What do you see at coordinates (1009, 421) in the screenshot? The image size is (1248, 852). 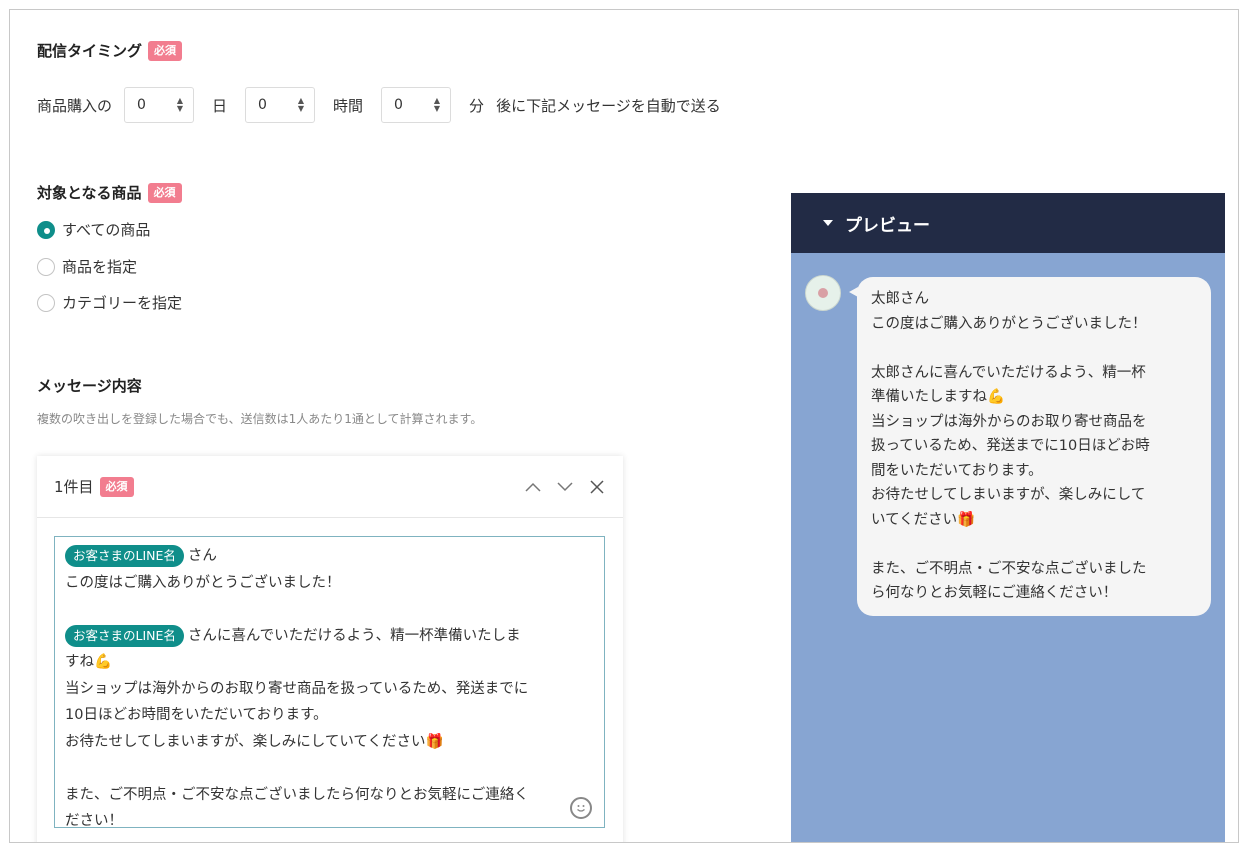 I see `bubble-line: 当ショップは海外からのお取り寄せ商品を` at bounding box center [1009, 421].